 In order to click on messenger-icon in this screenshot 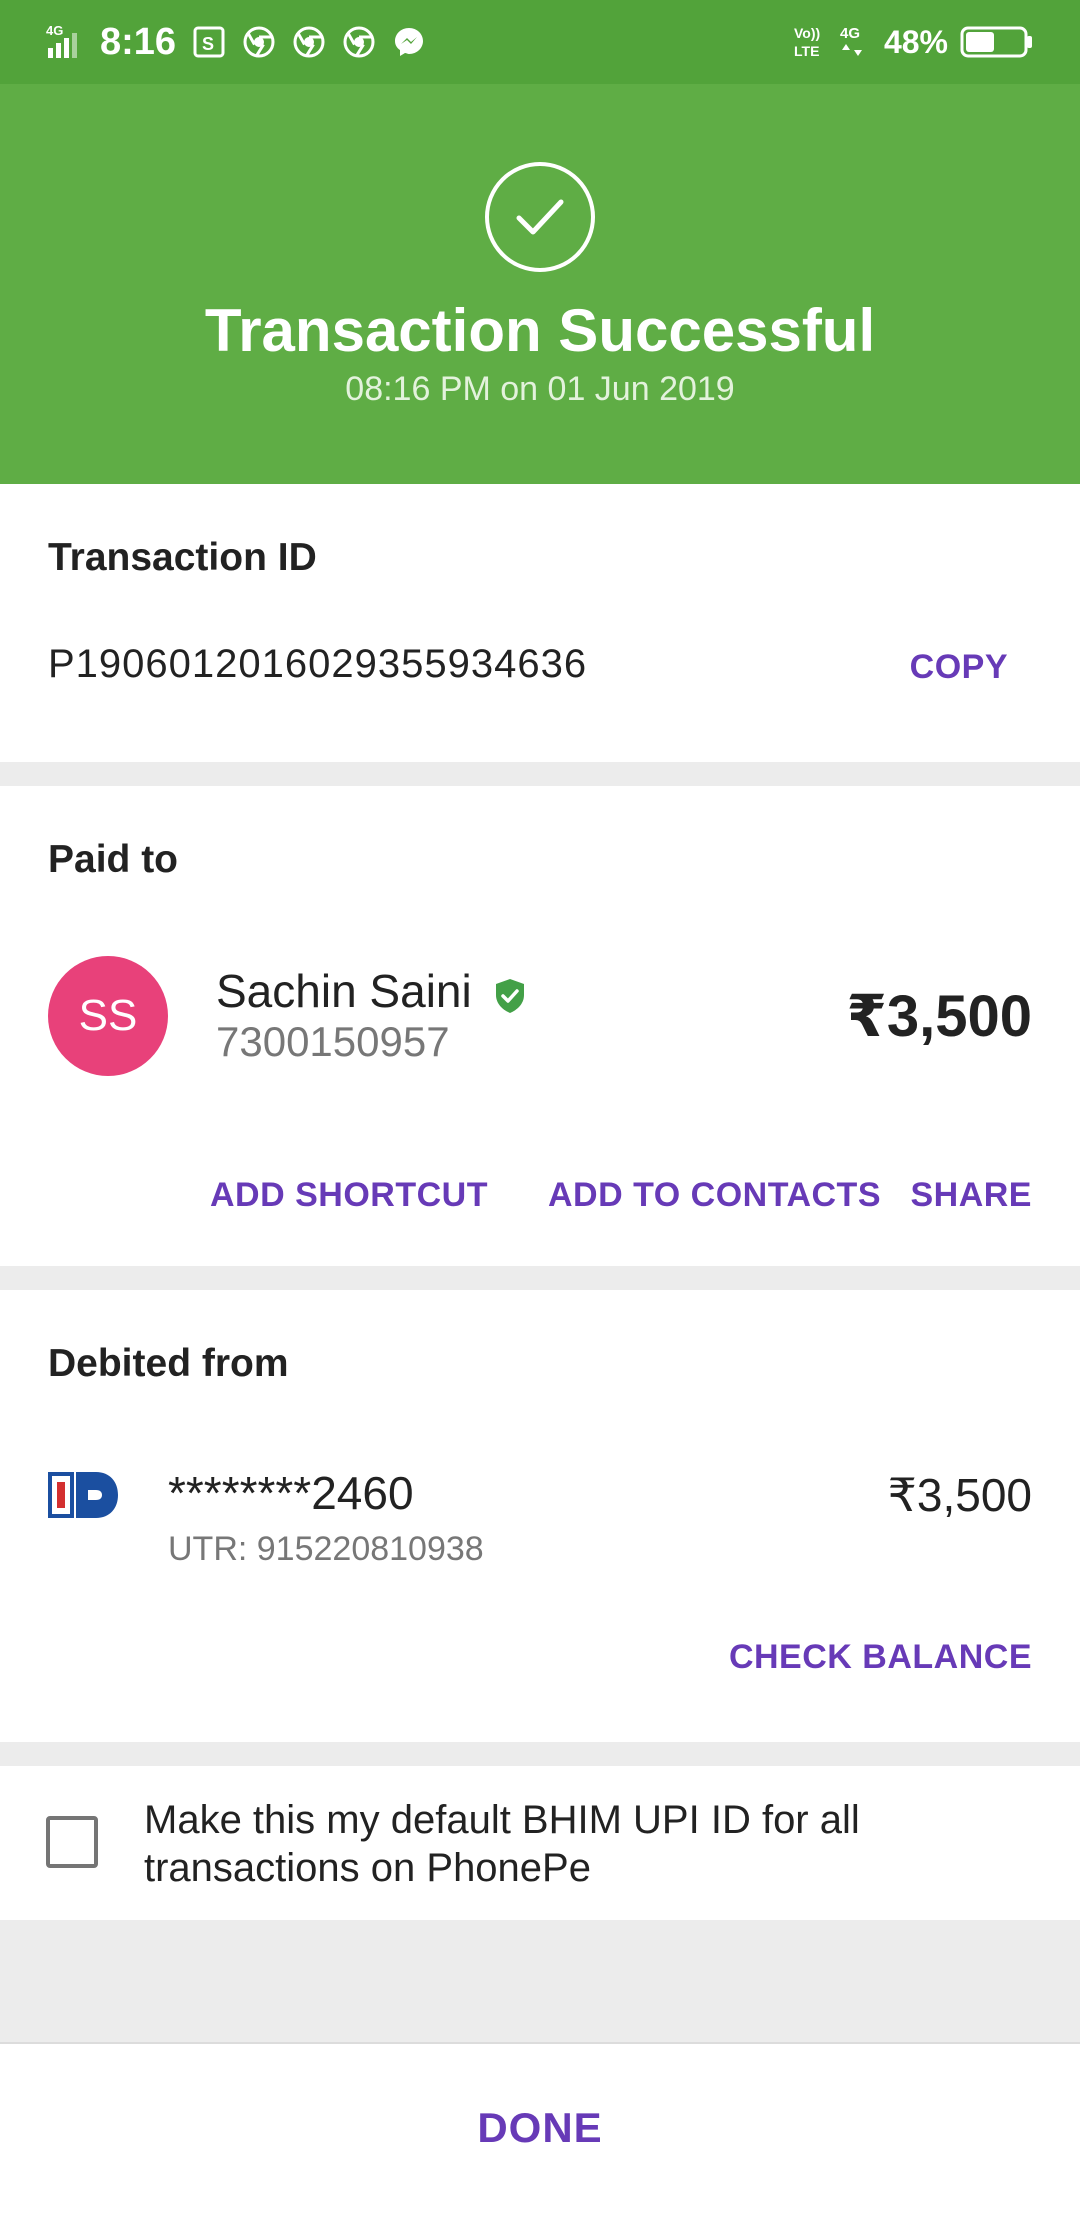, I will do `click(409, 42)`.